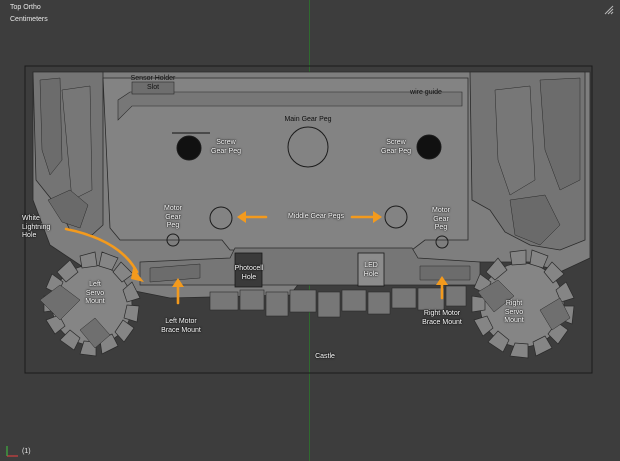 This screenshot has height=461, width=620. What do you see at coordinates (325, 356) in the screenshot?
I see `castle-label: Castle` at bounding box center [325, 356].